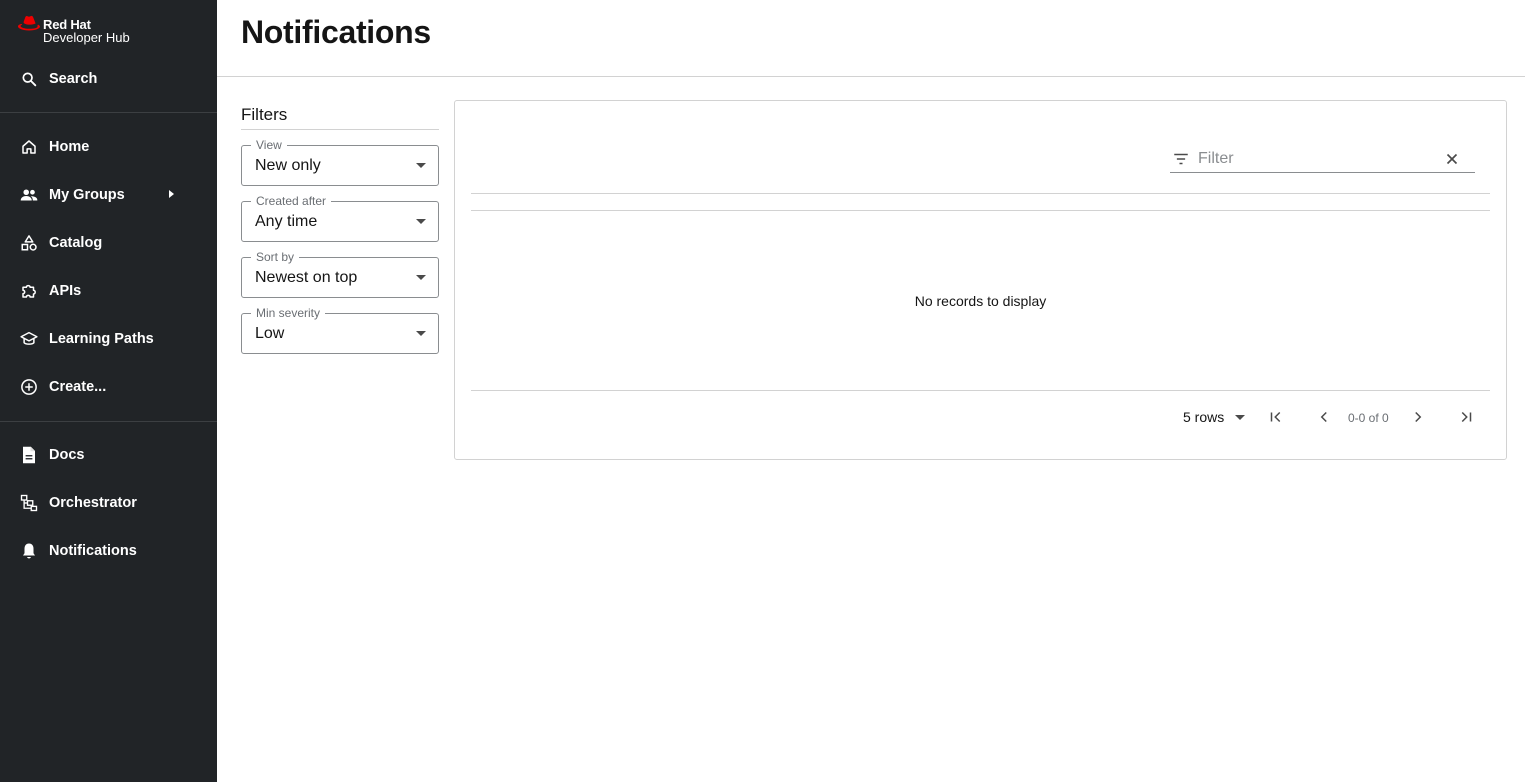 The width and height of the screenshot is (1525, 782). I want to click on next-page-button, so click(1418, 417).